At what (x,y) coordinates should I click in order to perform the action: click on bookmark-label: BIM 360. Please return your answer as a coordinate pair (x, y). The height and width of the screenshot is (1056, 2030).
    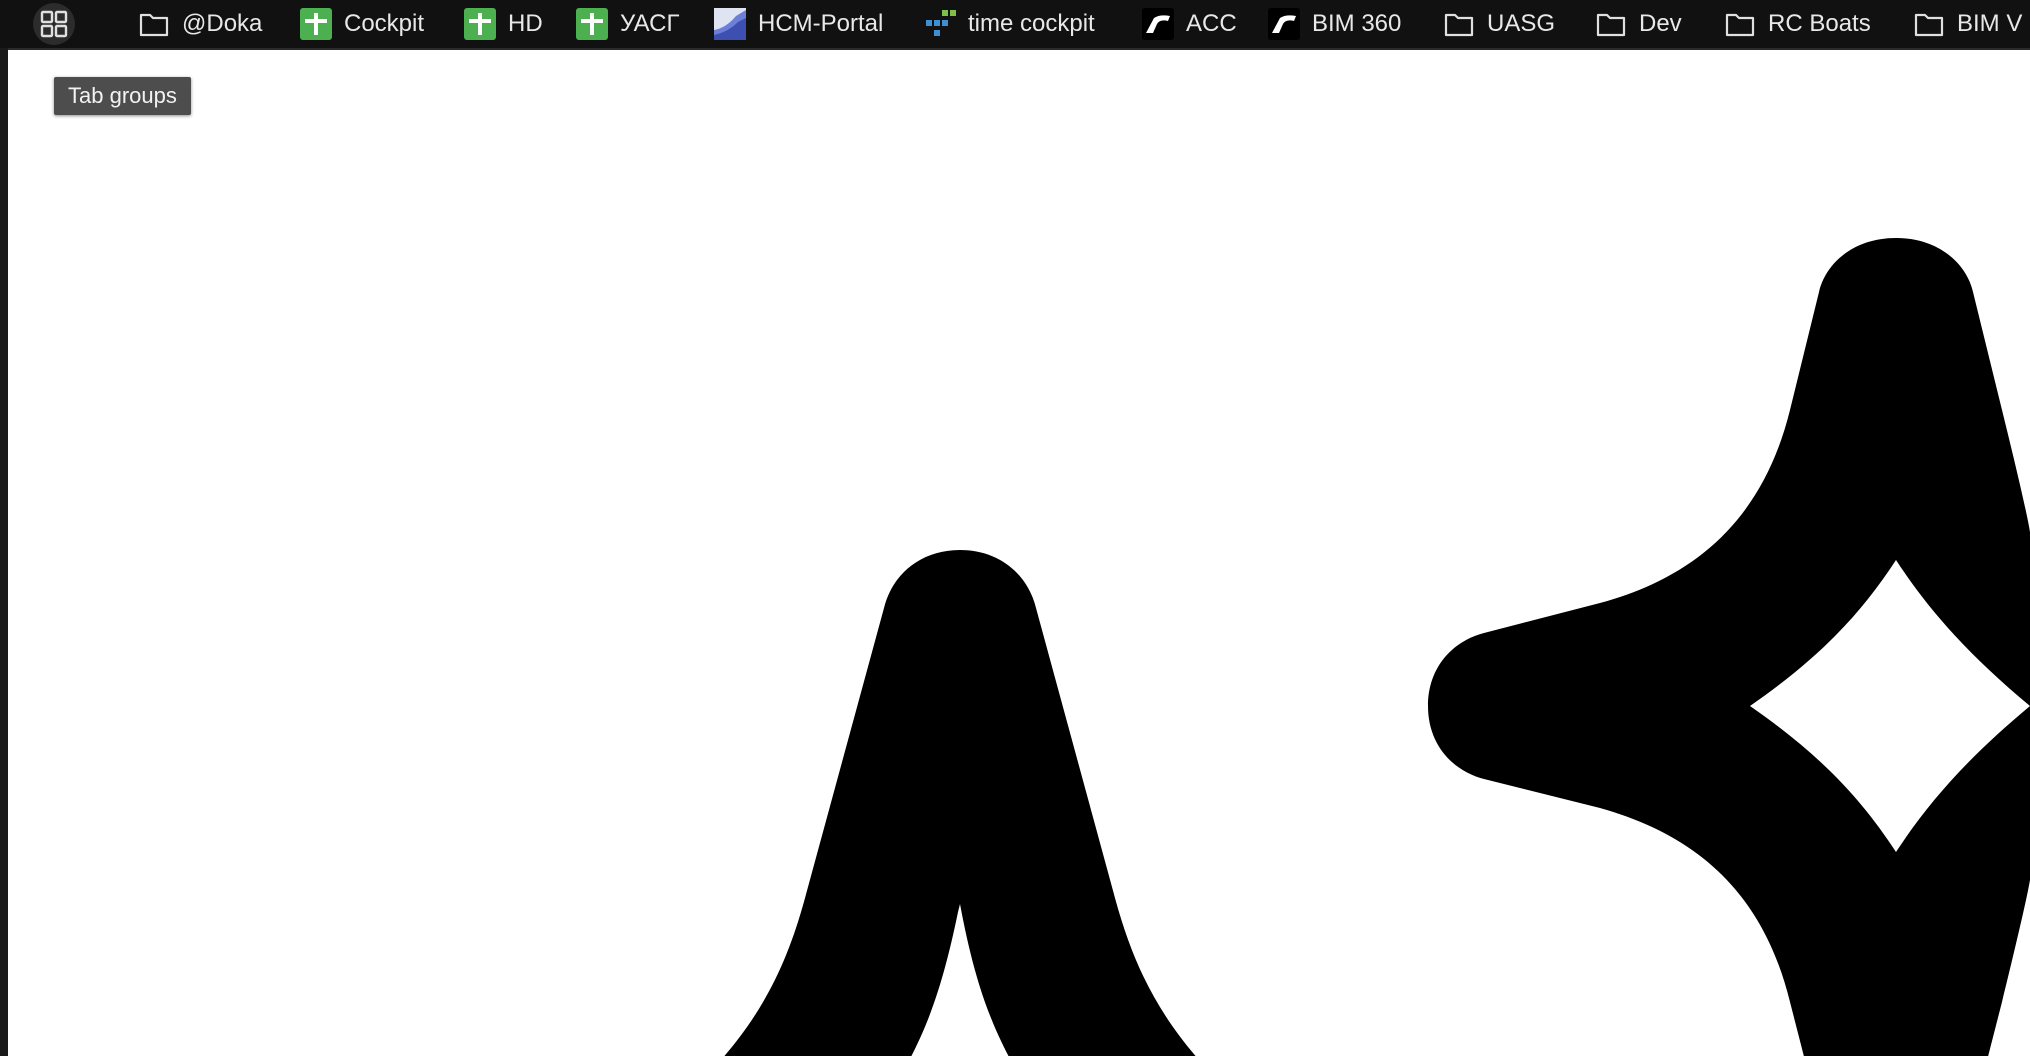
    Looking at the image, I should click on (1357, 23).